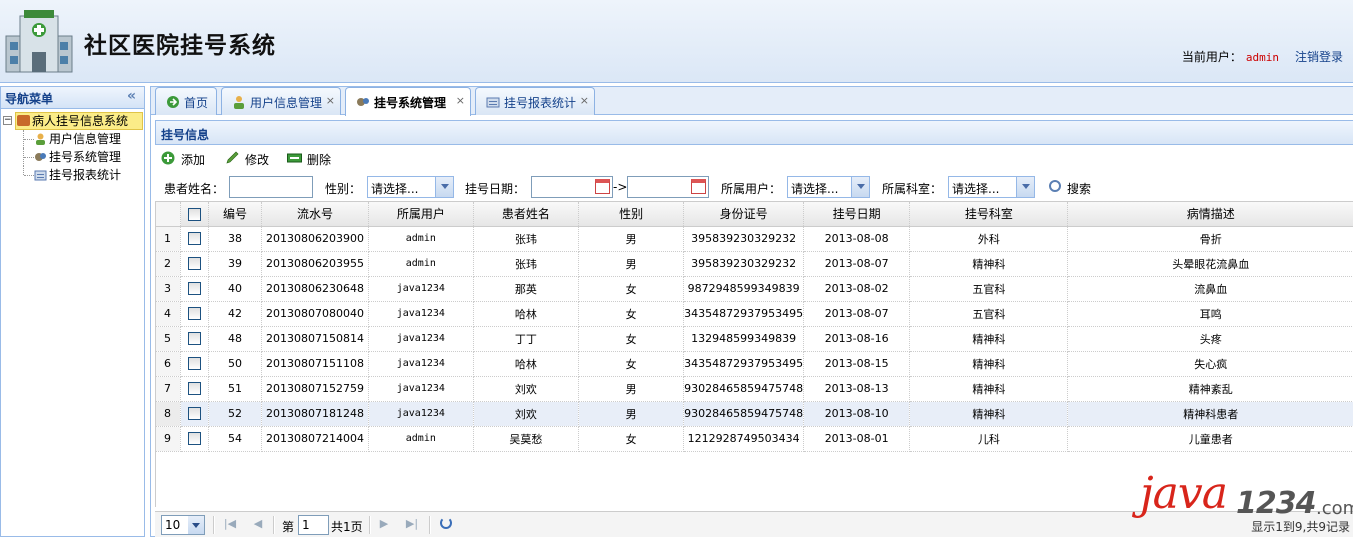 This screenshot has width=1353, height=537. What do you see at coordinates (7, 120) in the screenshot?
I see `tree-collapse-icon: −` at bounding box center [7, 120].